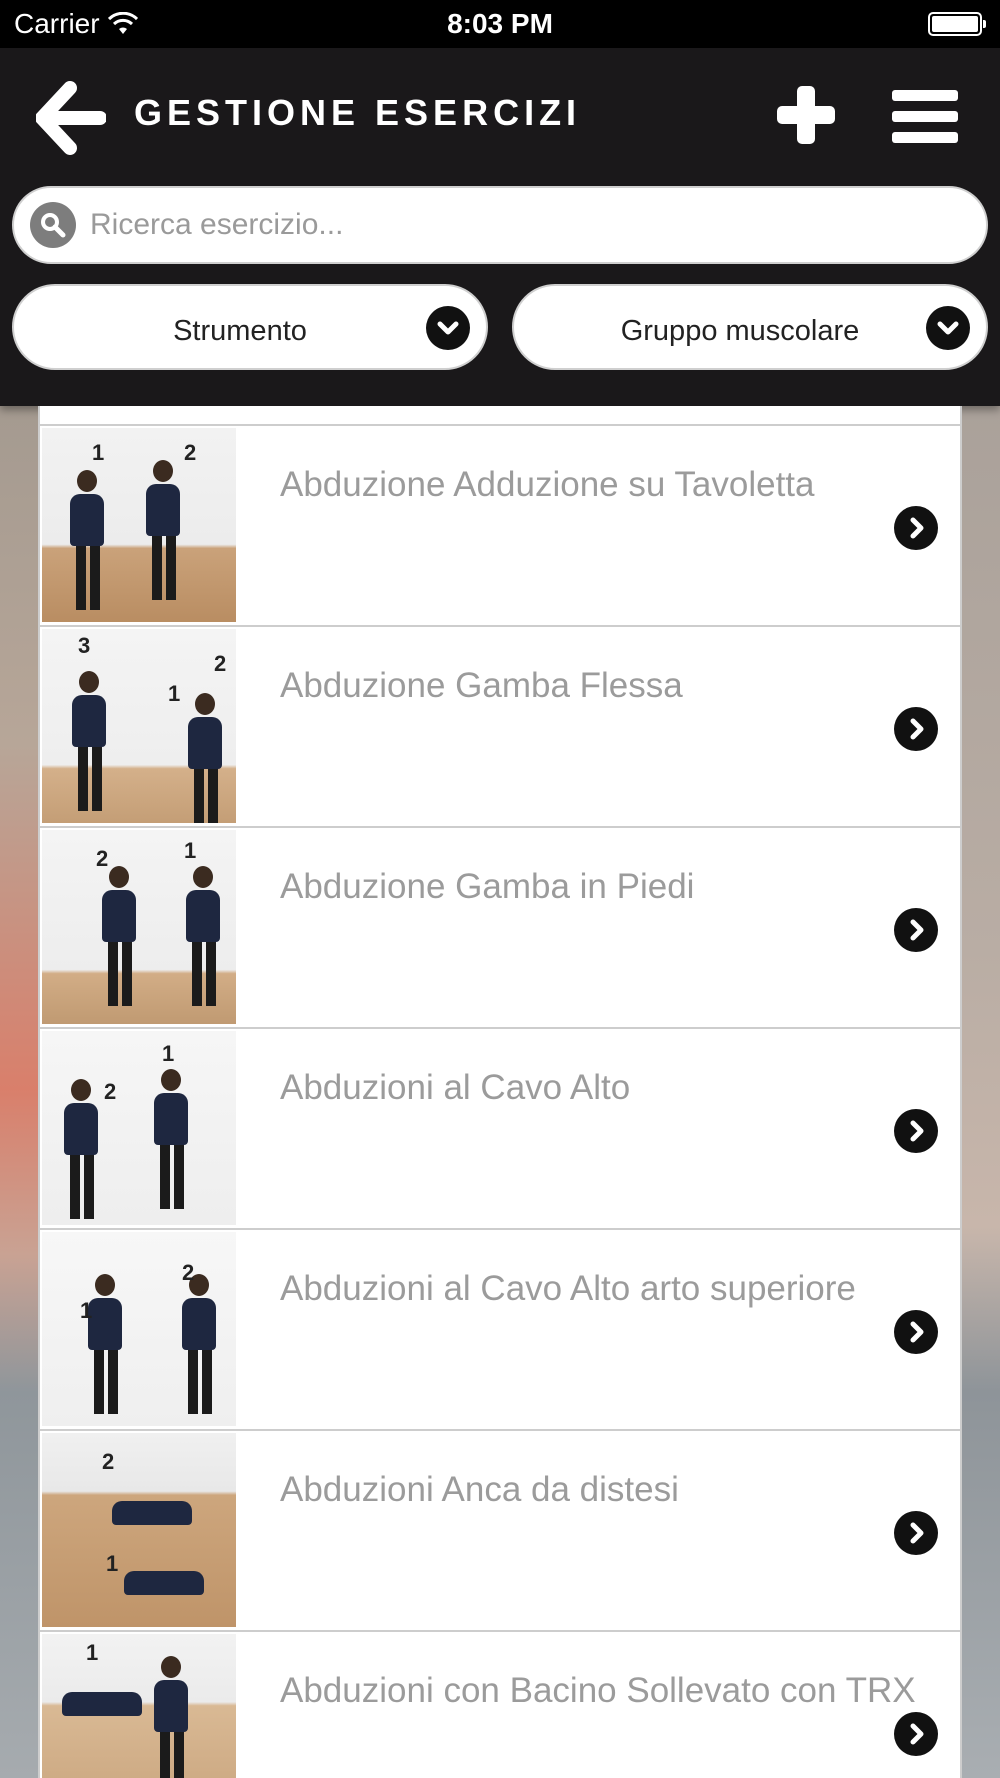  I want to click on strumento-select-label: Strumento, so click(240, 330).